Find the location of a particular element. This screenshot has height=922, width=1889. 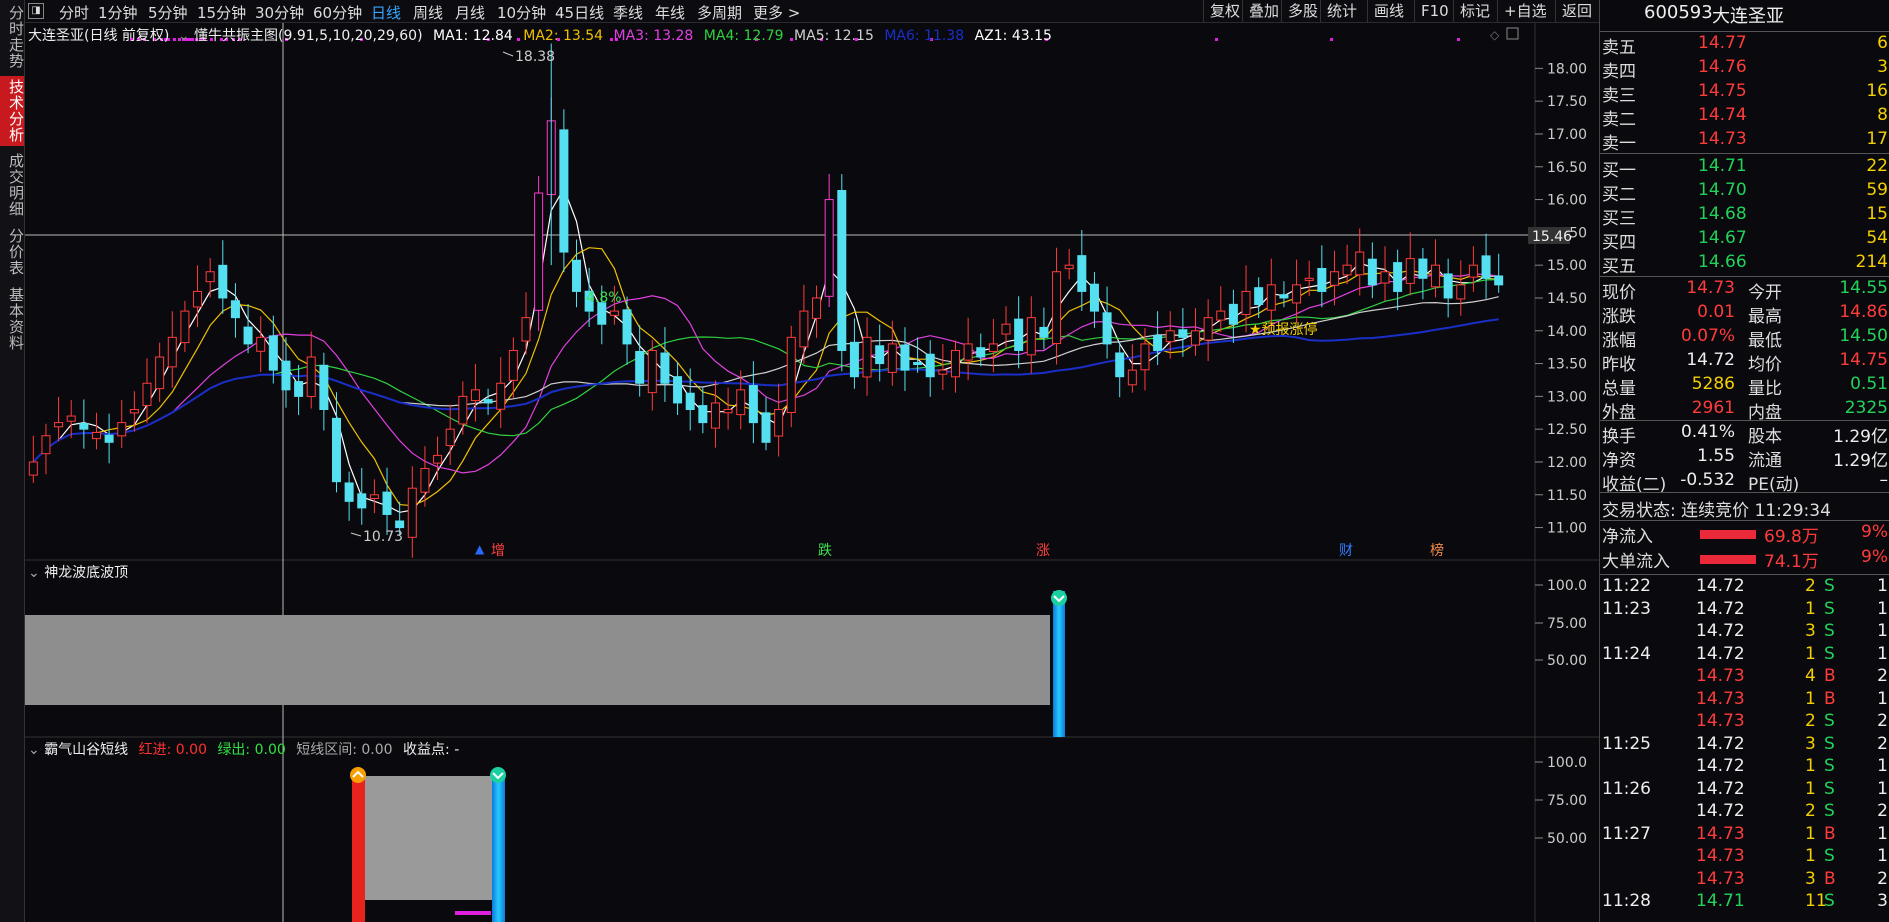

period-1min: 1分钟 is located at coordinates (118, 12).